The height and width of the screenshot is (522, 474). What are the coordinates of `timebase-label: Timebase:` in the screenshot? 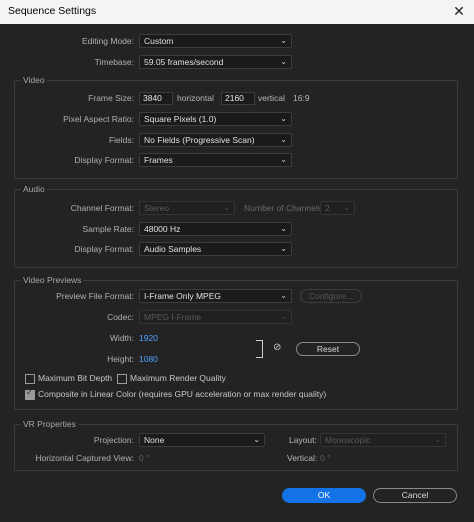 It's located at (114, 62).